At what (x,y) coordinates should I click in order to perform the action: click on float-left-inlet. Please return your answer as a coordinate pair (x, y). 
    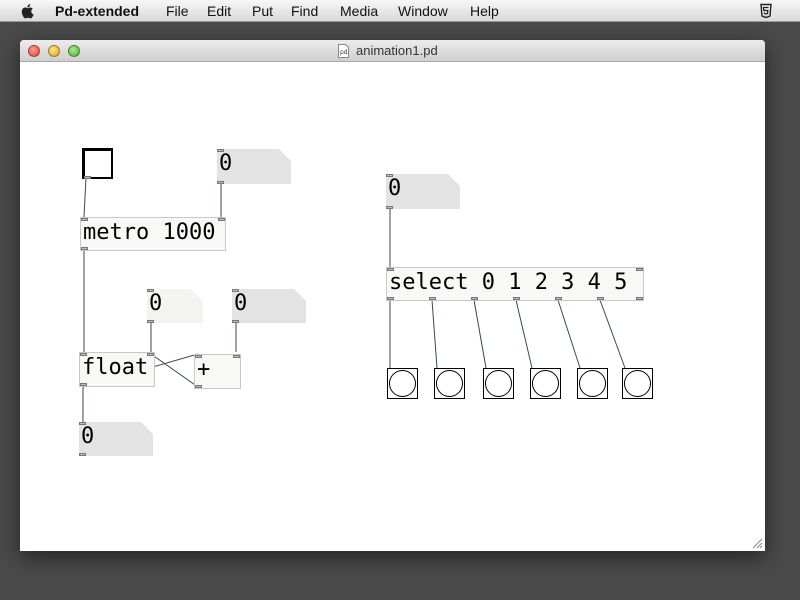
    Looking at the image, I should click on (83, 354).